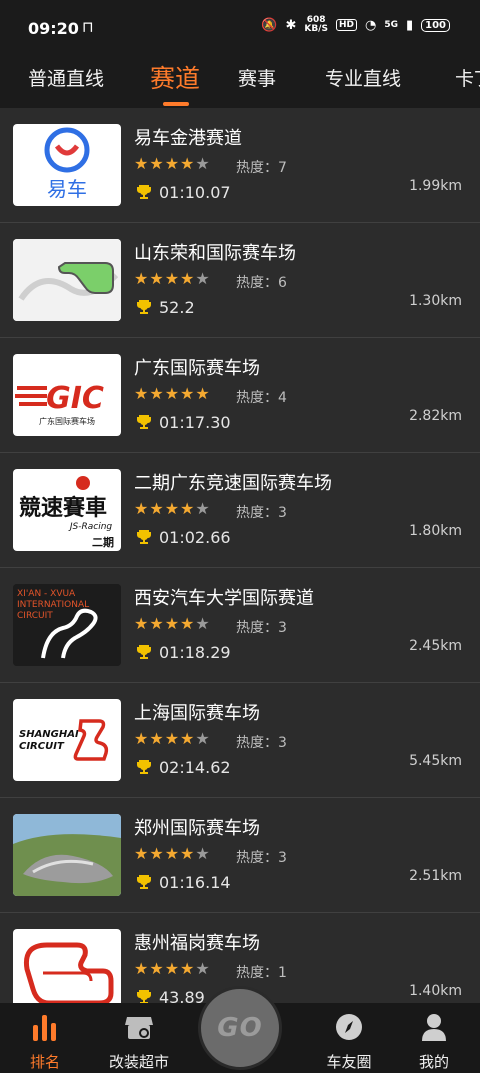 This screenshot has height=1073, width=480. I want to click on svg-text: JS-Racing, so click(90, 527).